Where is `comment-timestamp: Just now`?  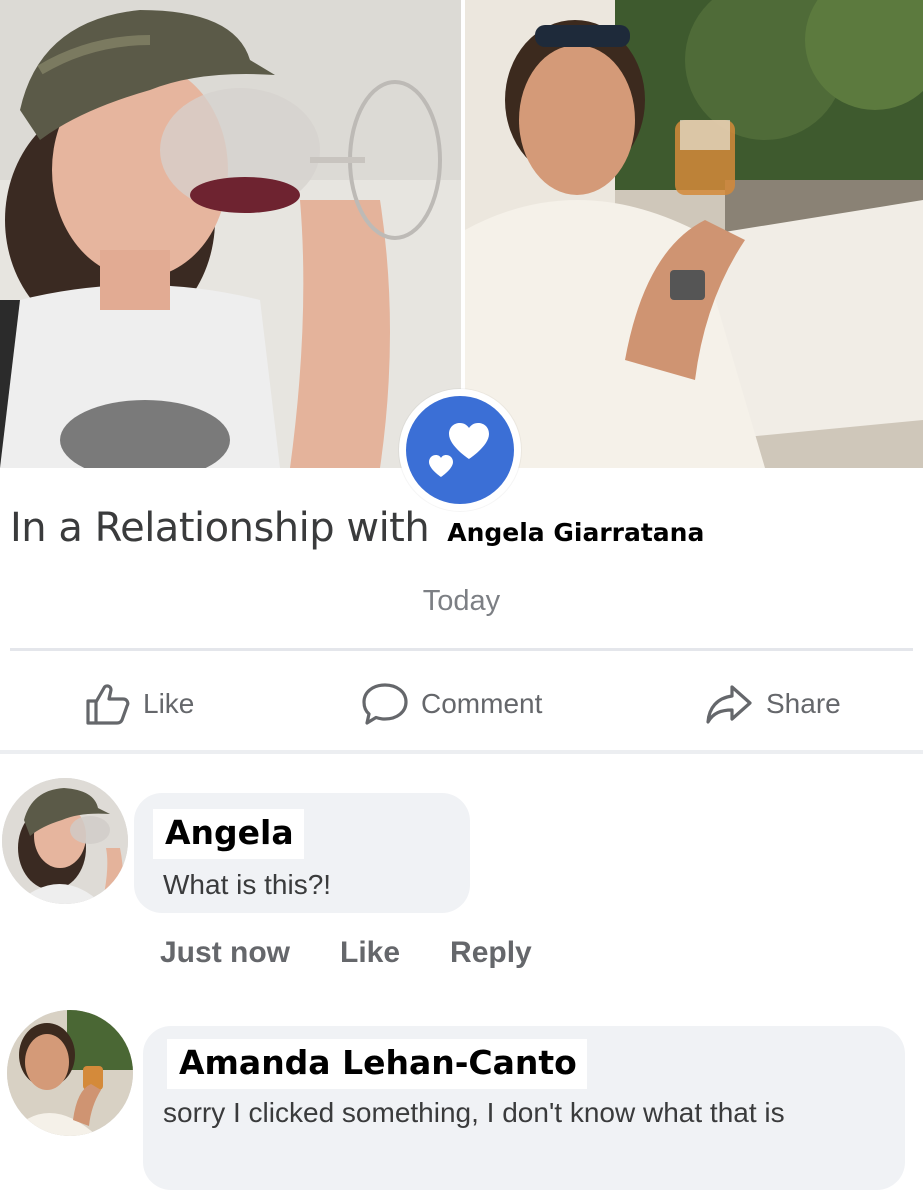 comment-timestamp: Just now is located at coordinates (225, 952).